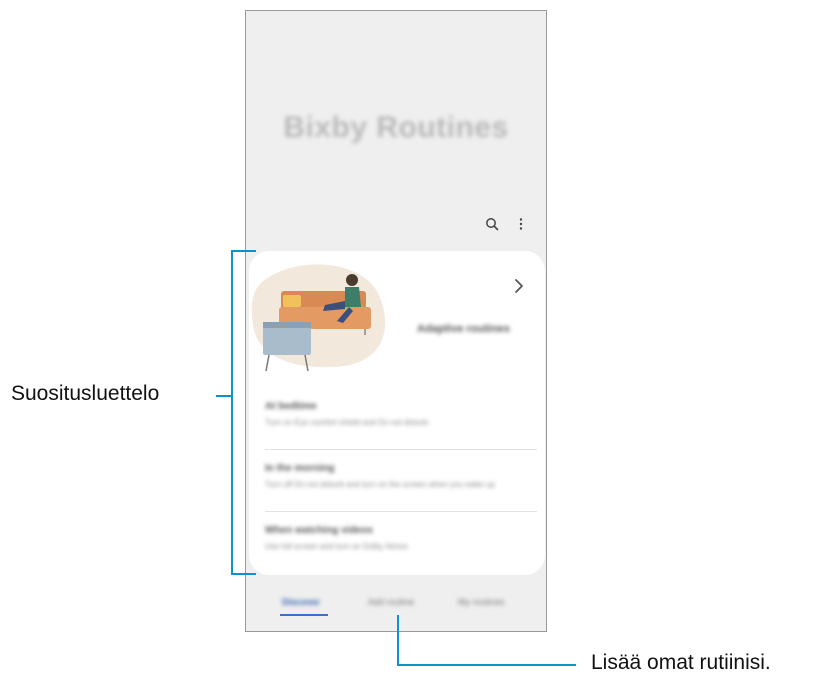  Describe the element at coordinates (291, 406) in the screenshot. I see `list-item-title: At bedtime` at that location.